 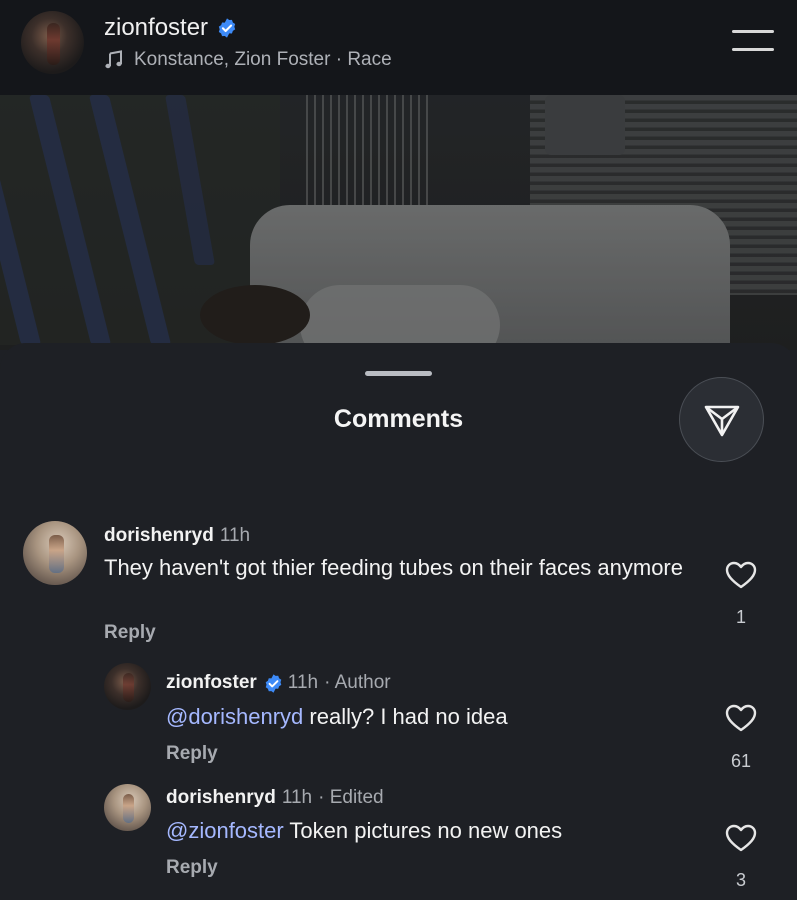 What do you see at coordinates (364, 830) in the screenshot?
I see `comment-text: @zionfoster Token pictures no new ones` at bounding box center [364, 830].